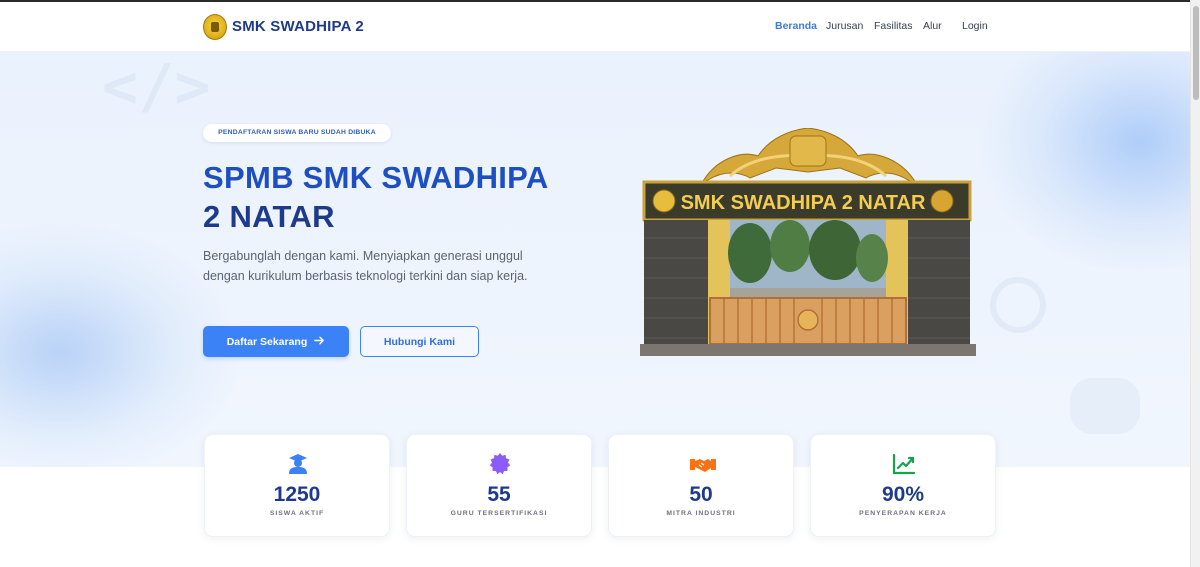  What do you see at coordinates (499, 513) in the screenshot?
I see `stat-label: GURU TERSERTIFIKASI` at bounding box center [499, 513].